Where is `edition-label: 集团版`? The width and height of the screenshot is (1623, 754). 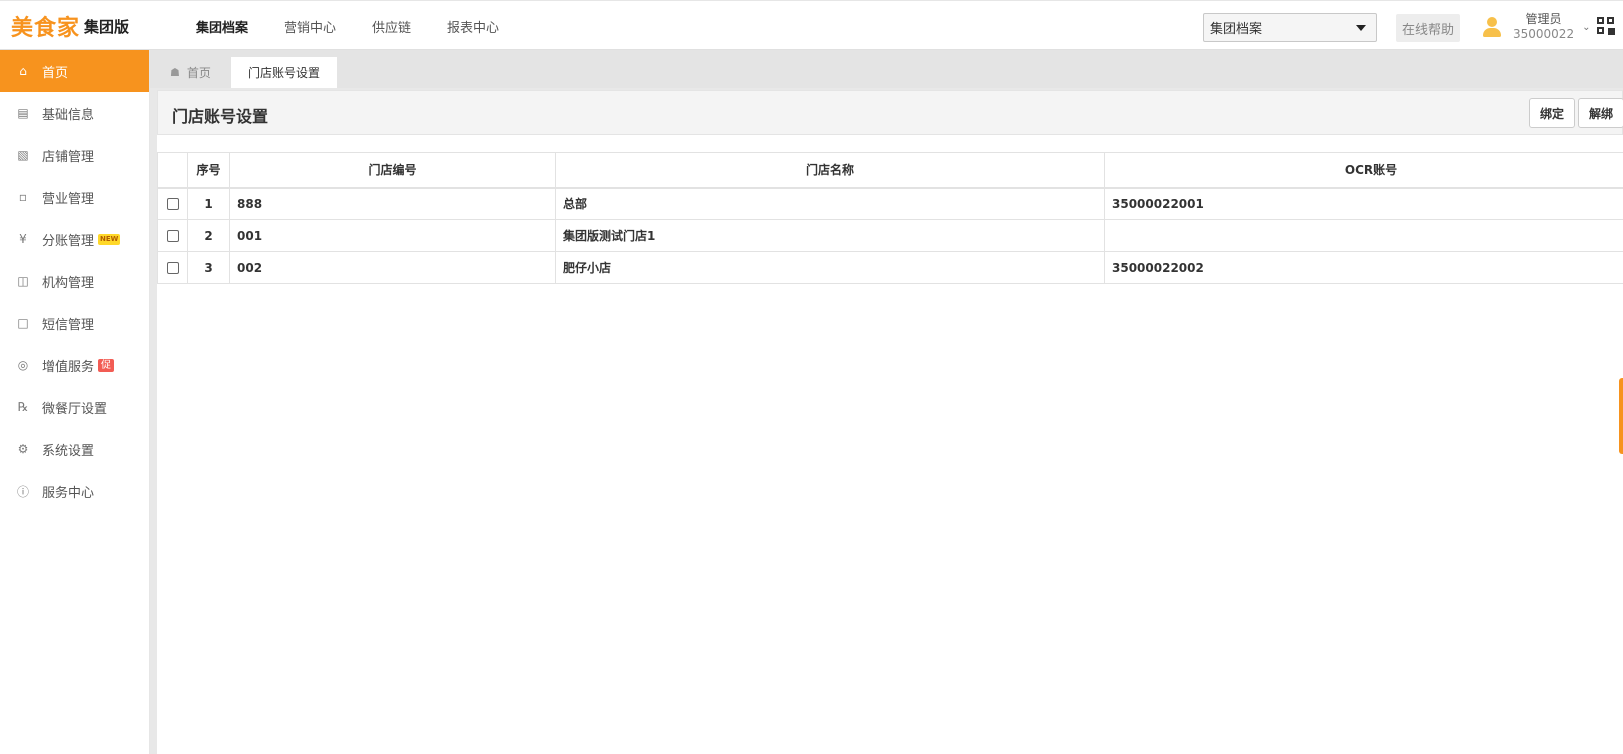
edition-label: 集团版 is located at coordinates (107, 26).